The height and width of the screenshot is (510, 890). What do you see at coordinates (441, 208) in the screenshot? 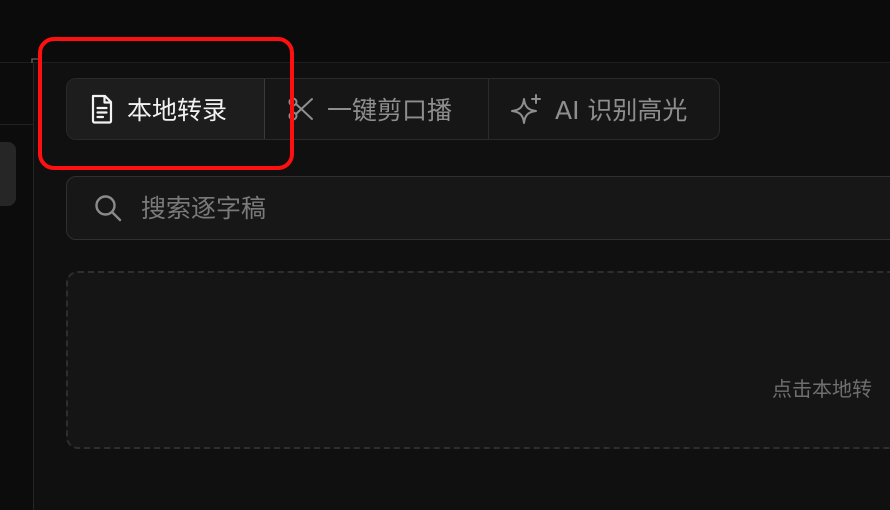
I see `search-input` at bounding box center [441, 208].